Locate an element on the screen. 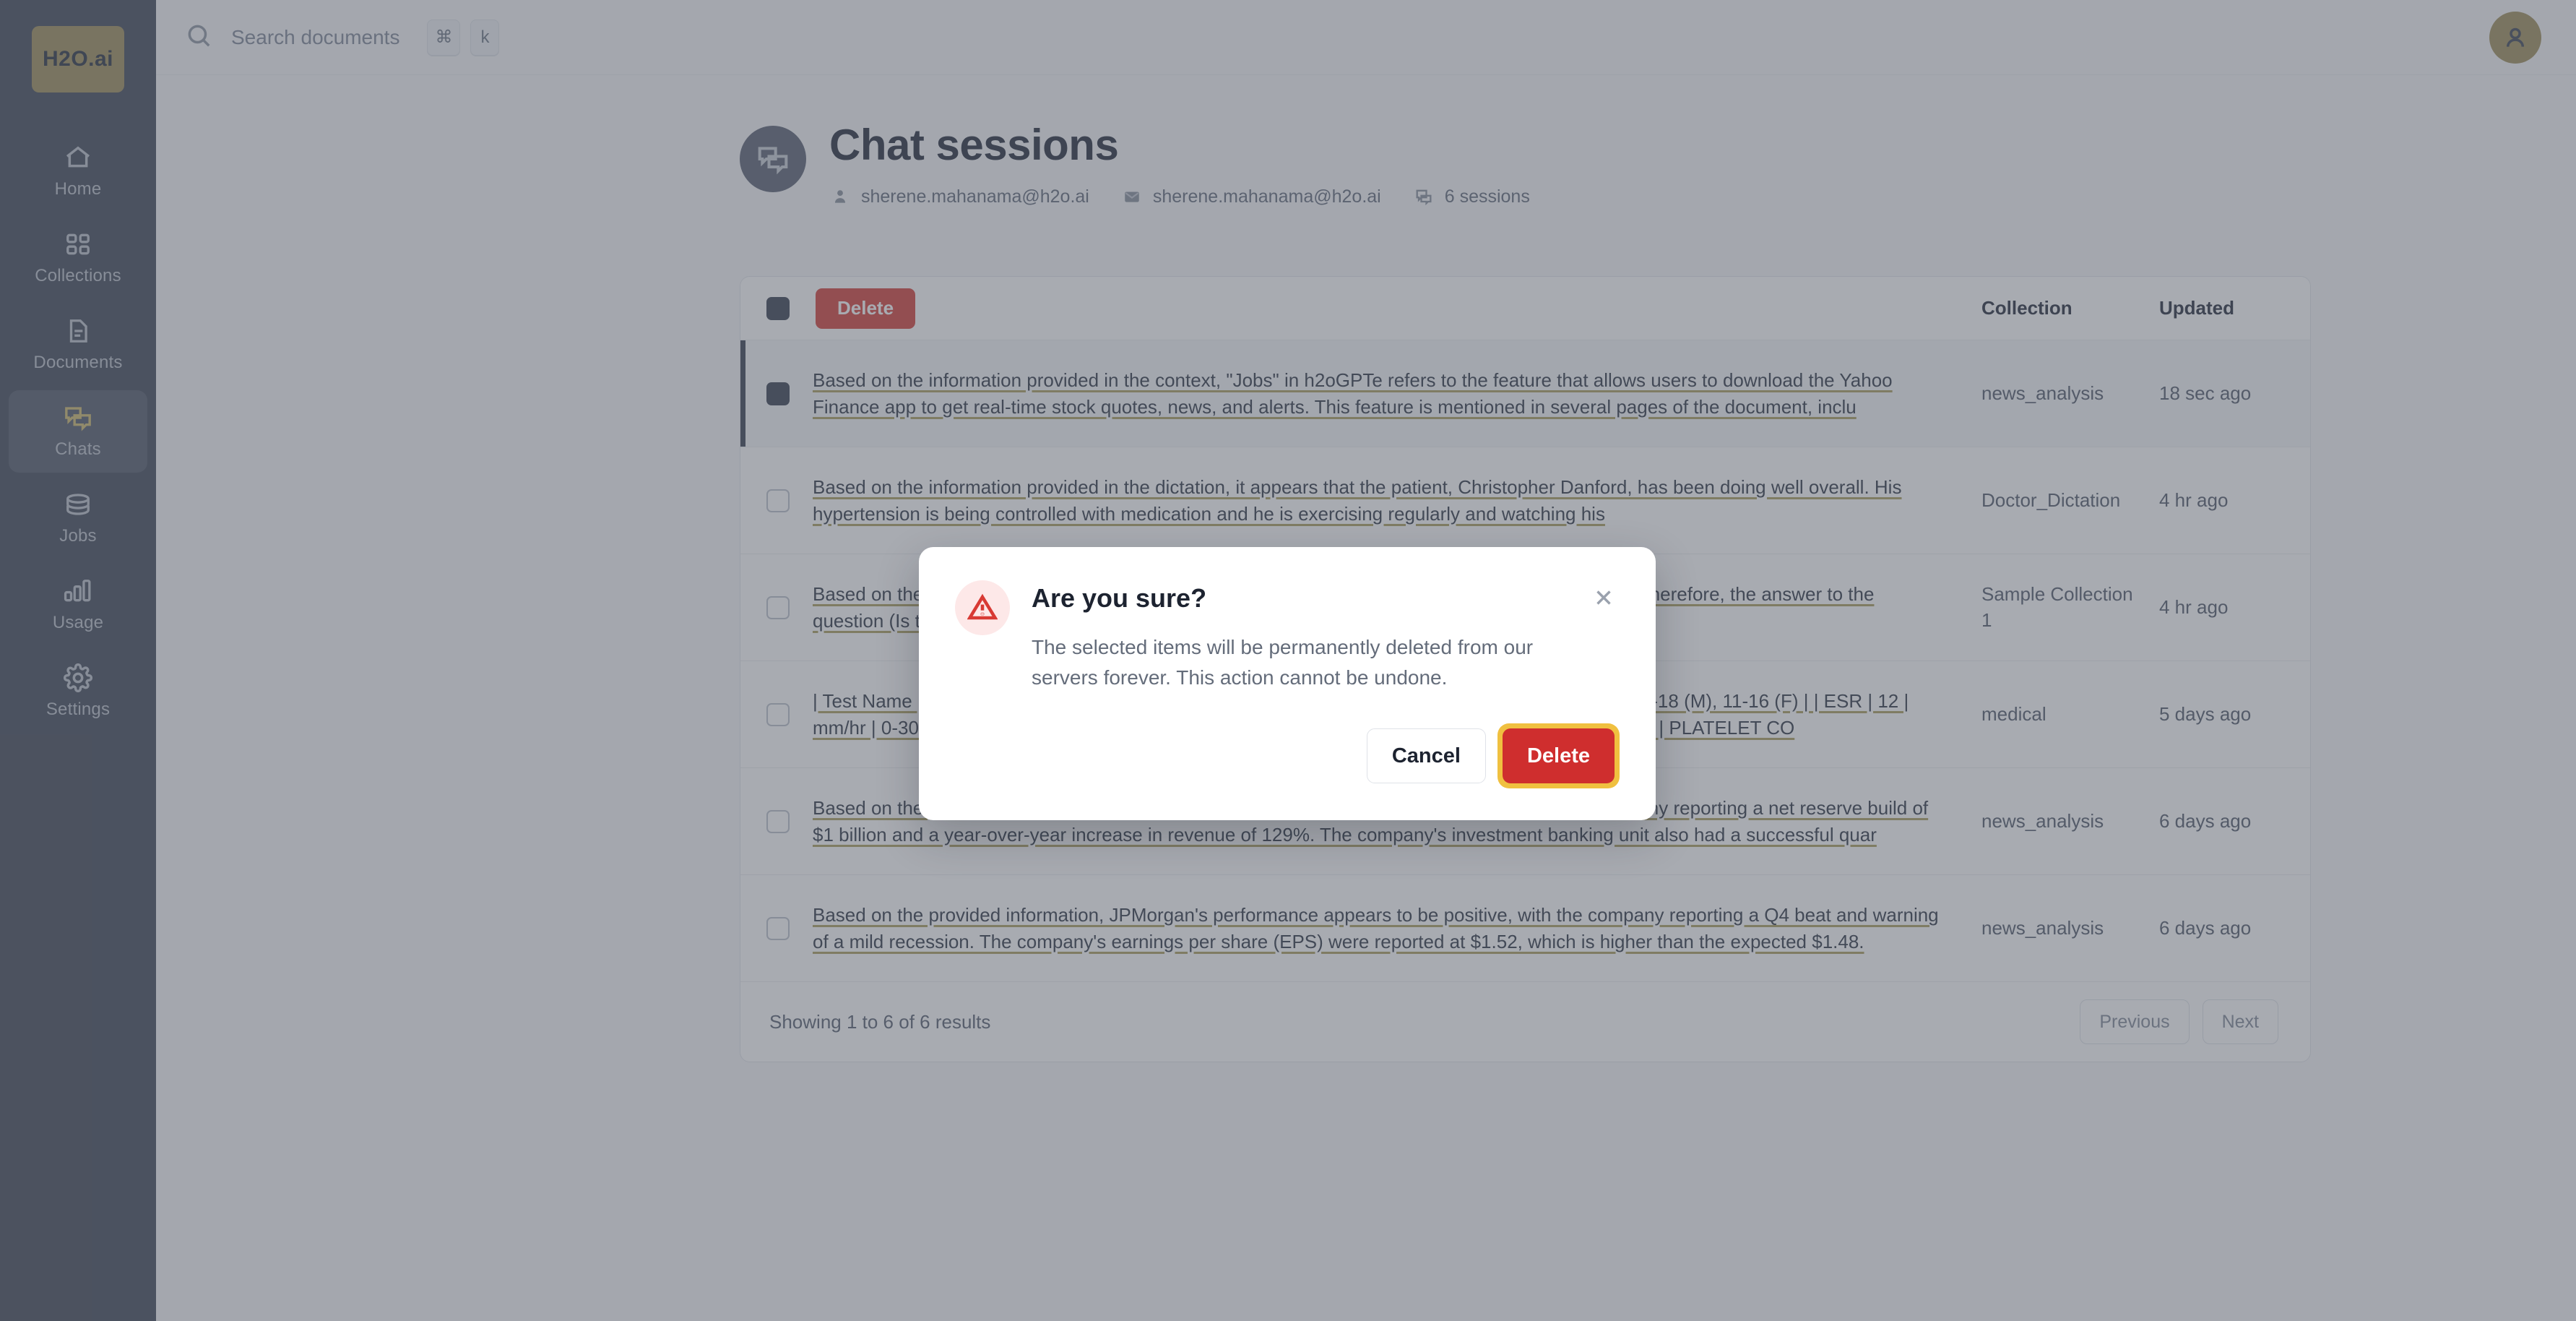 This screenshot has height=1321, width=2576. close-icon is located at coordinates (1604, 598).